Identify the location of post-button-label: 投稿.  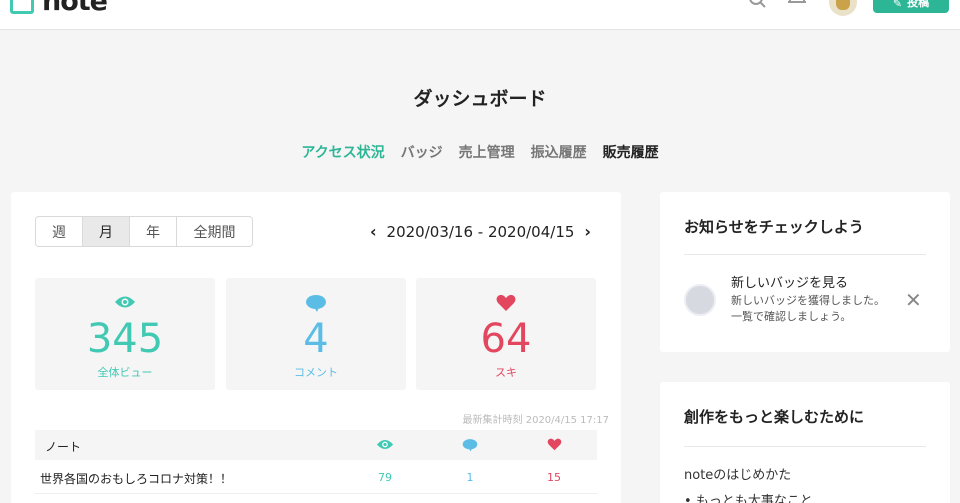
(918, 4).